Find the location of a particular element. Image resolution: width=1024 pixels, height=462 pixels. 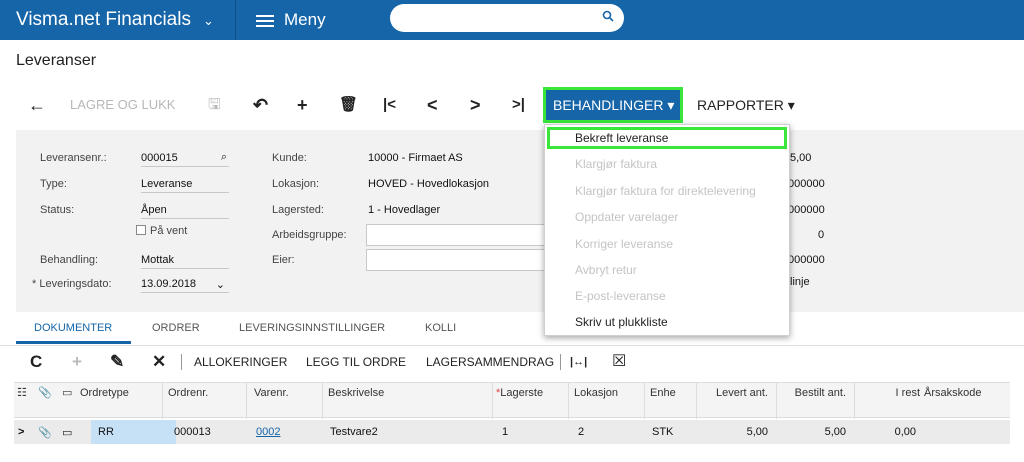

last-record-icon: >| is located at coordinates (518, 105).